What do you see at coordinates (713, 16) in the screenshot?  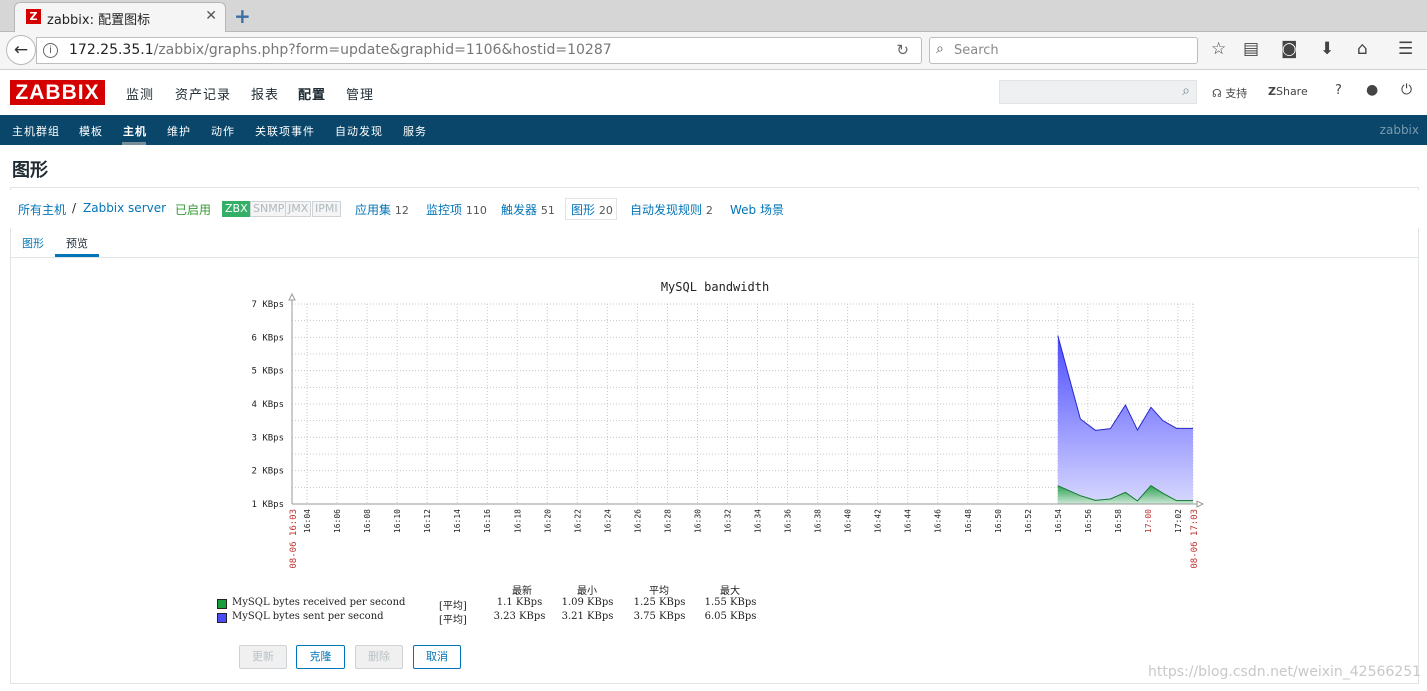 I see `browser-tab-bar: Z zabbix: 配置图标 ✕ +` at bounding box center [713, 16].